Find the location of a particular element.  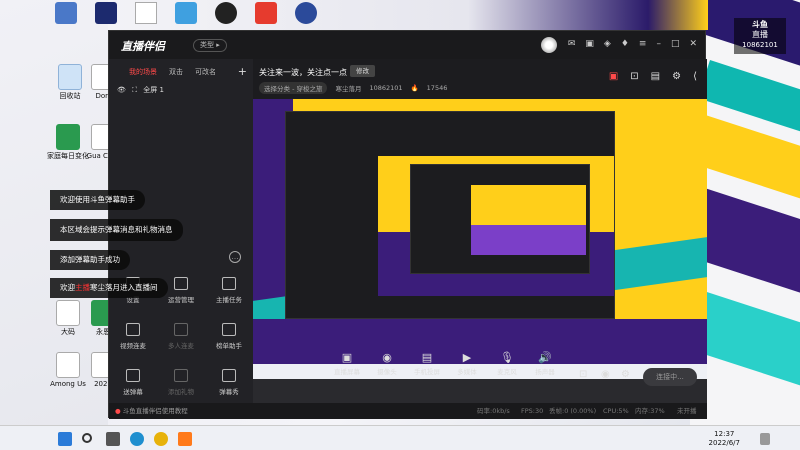

shirt-icon: ♦ is located at coordinates (625, 44).